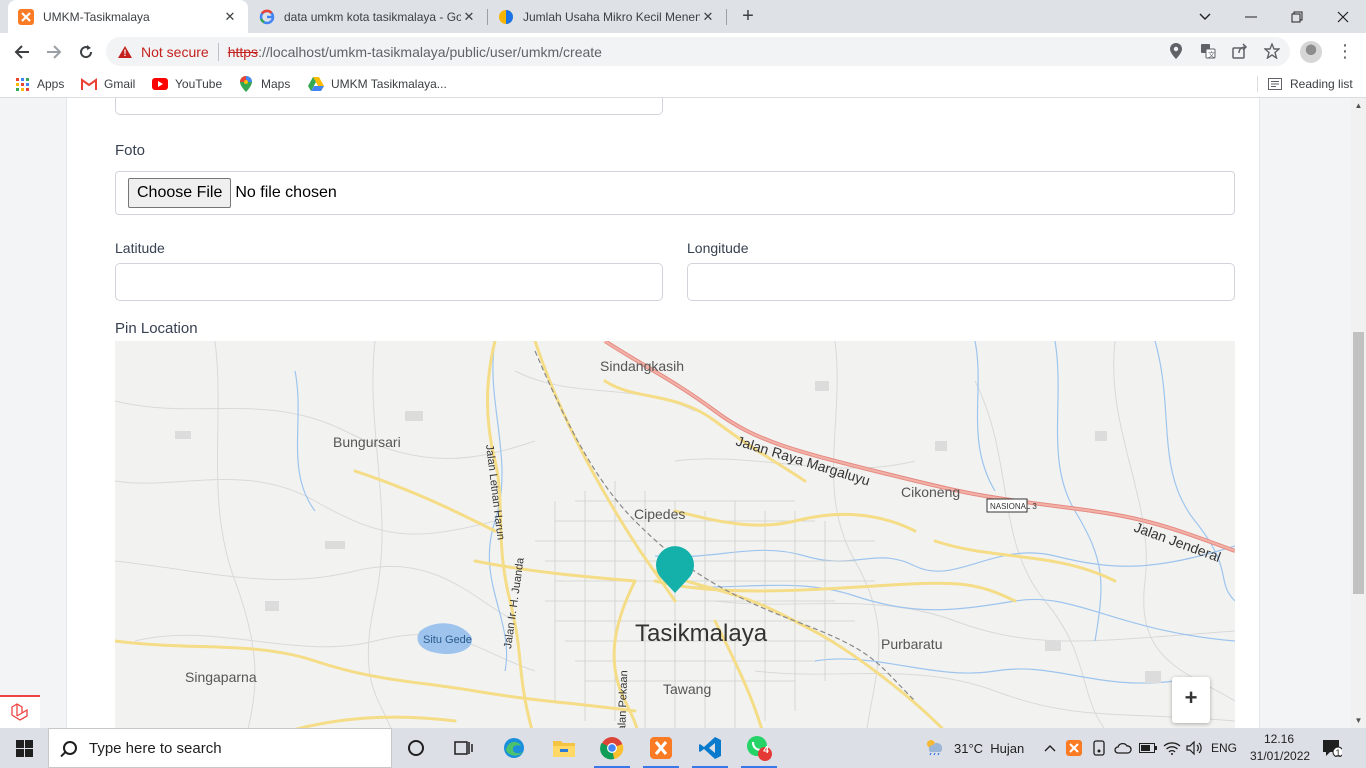  I want to click on bookmark-youtube: YouTube, so click(187, 84).